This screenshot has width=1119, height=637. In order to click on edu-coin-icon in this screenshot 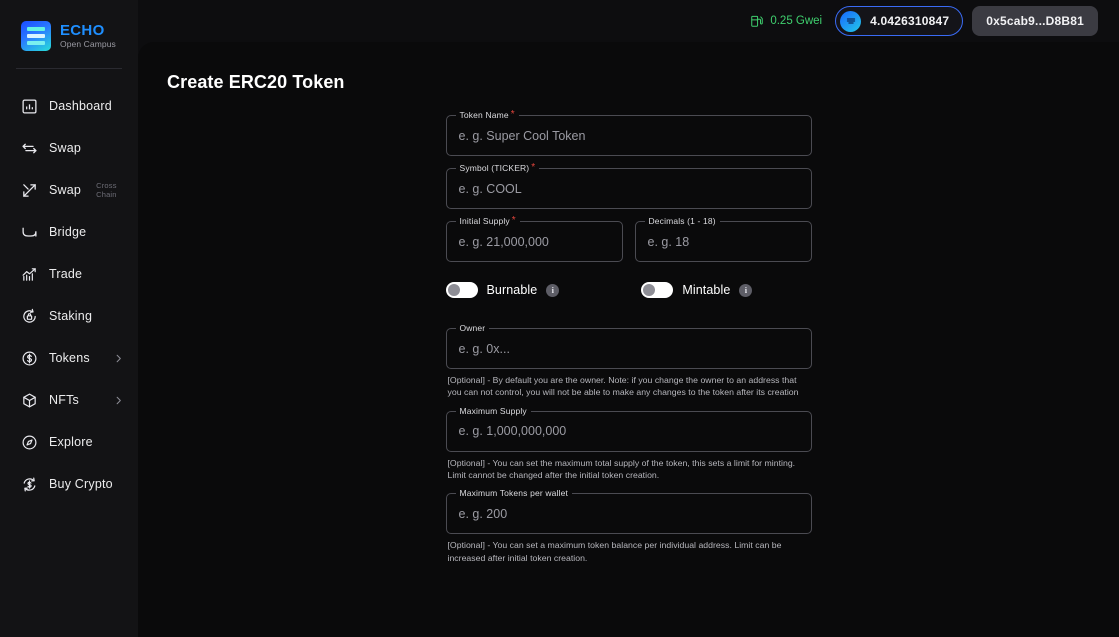, I will do `click(851, 21)`.